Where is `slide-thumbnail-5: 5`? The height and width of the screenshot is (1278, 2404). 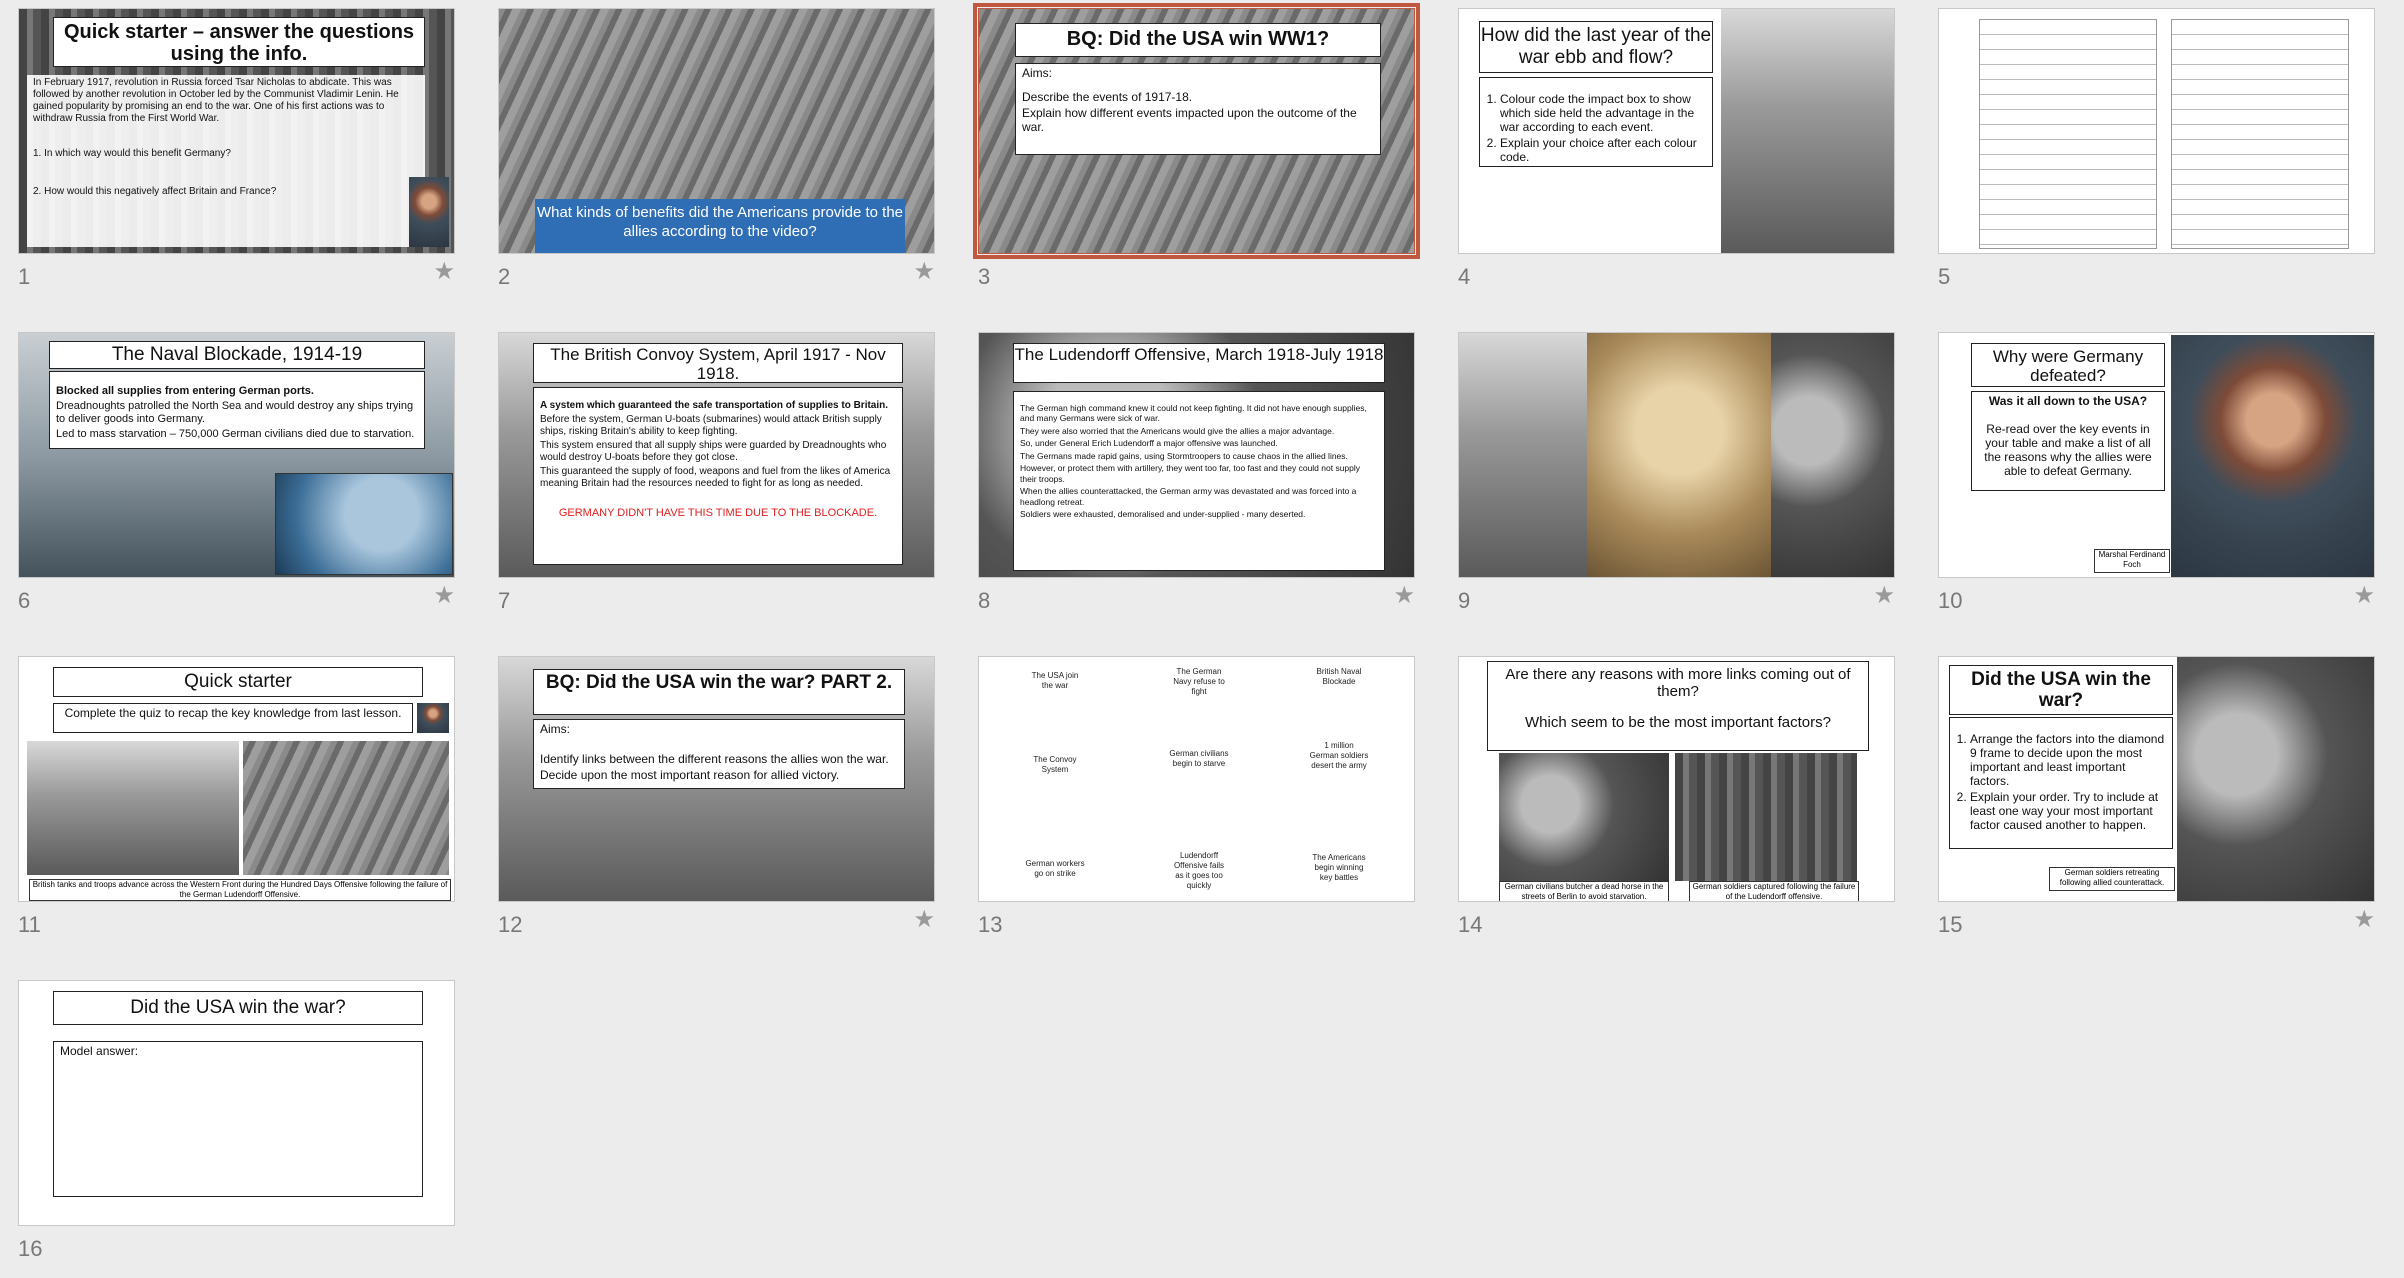
slide-thumbnail-5: 5 is located at coordinates (2156, 148).